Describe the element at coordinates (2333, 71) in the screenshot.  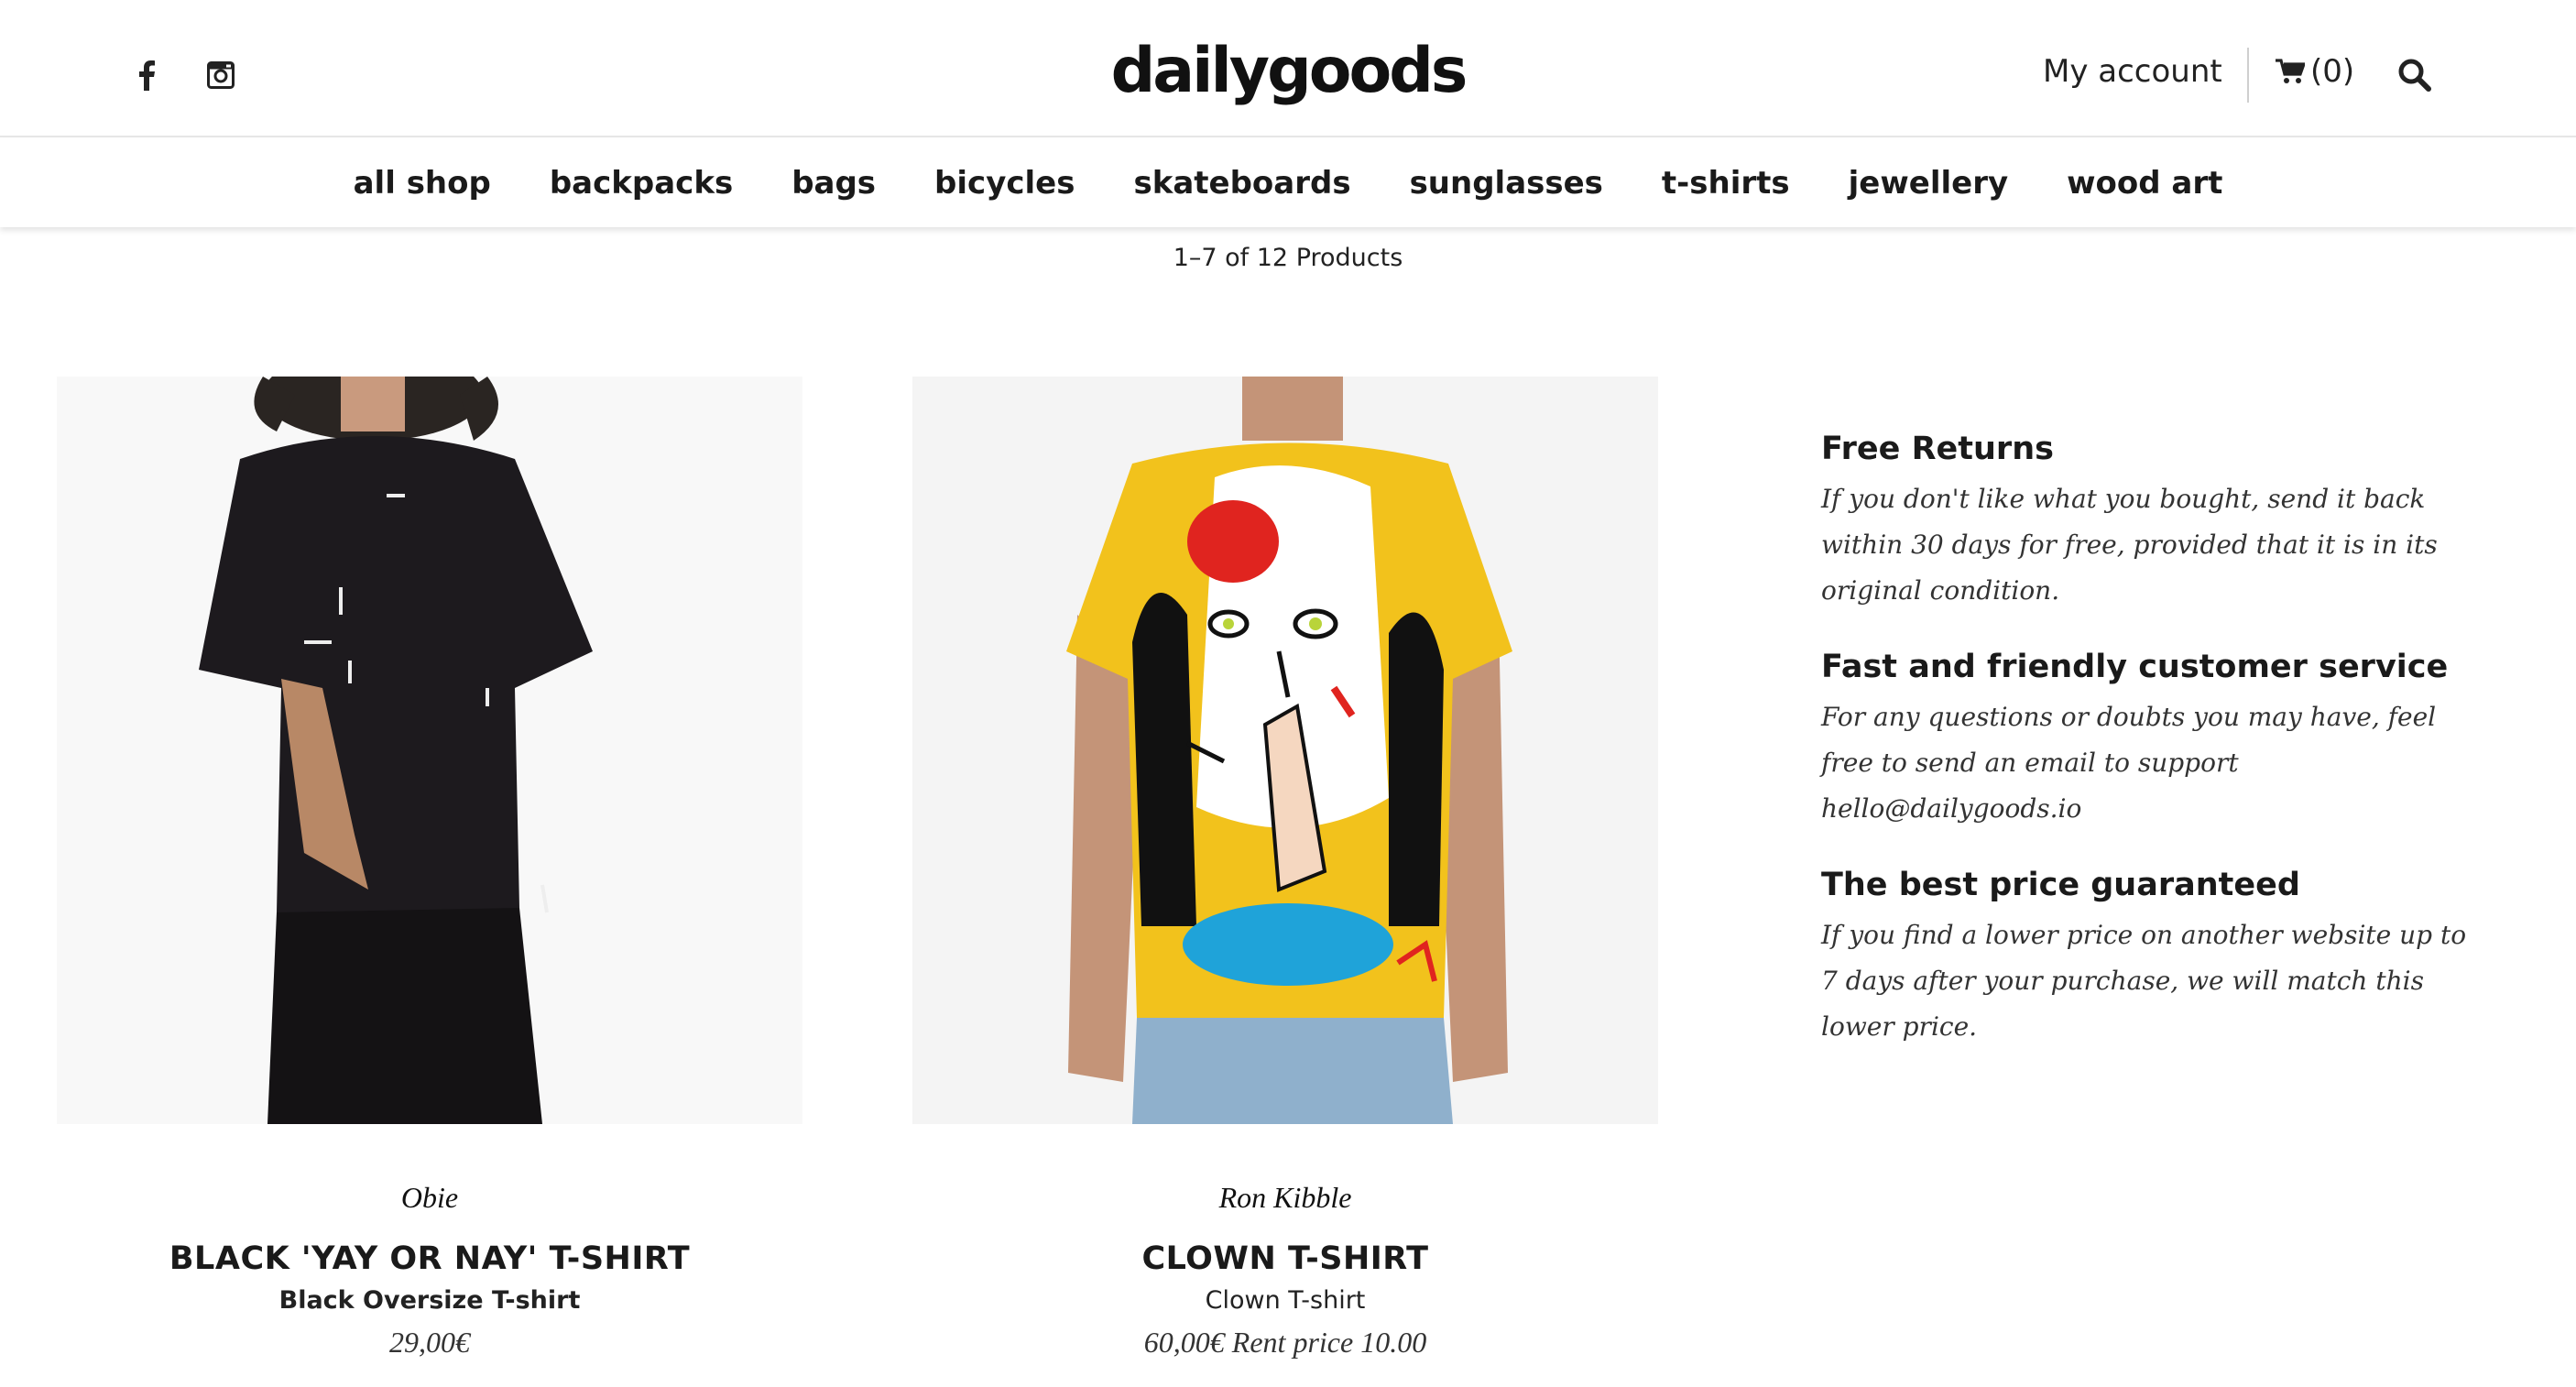
I see `cart-count: (0)` at that location.